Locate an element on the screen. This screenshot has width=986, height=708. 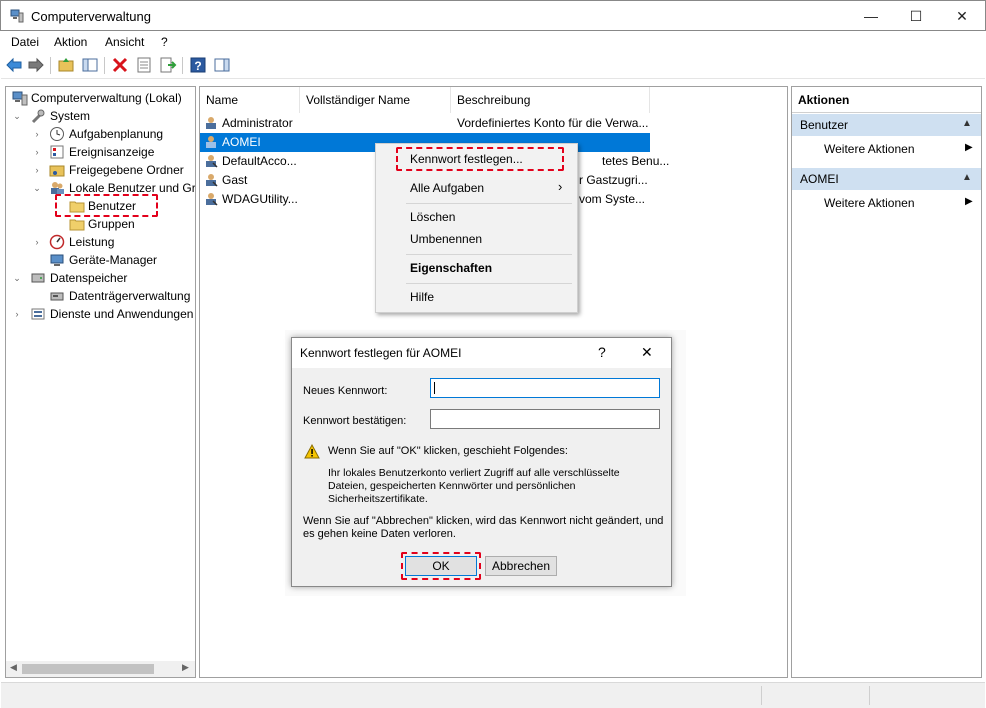
menu-bar: Datei Aktion Ansicht ? is located at coordinates (493, 41).